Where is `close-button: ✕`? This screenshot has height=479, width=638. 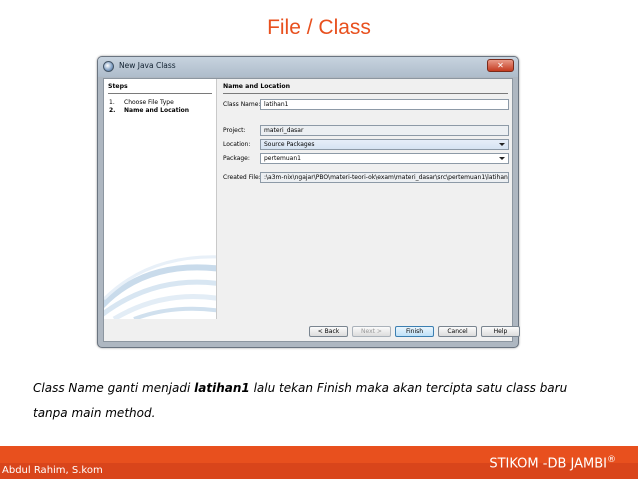 close-button: ✕ is located at coordinates (500, 65).